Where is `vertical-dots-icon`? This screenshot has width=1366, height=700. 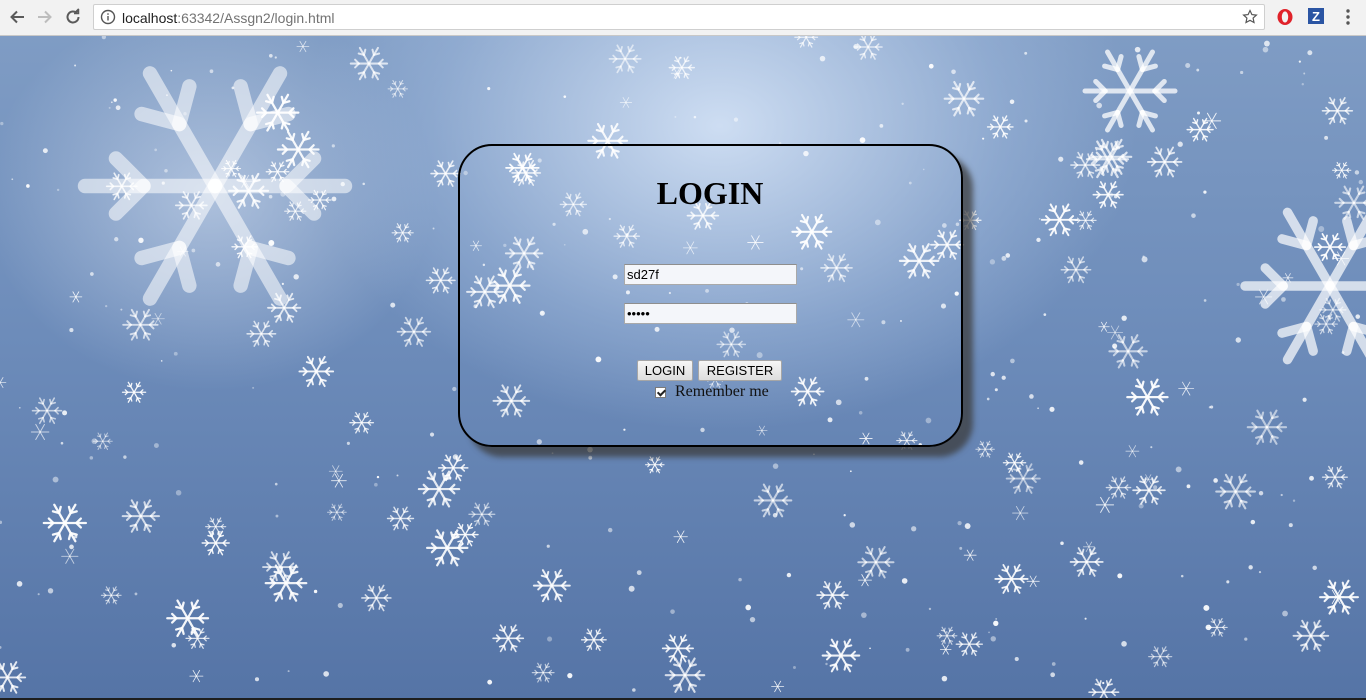
vertical-dots-icon is located at coordinates (1348, 17).